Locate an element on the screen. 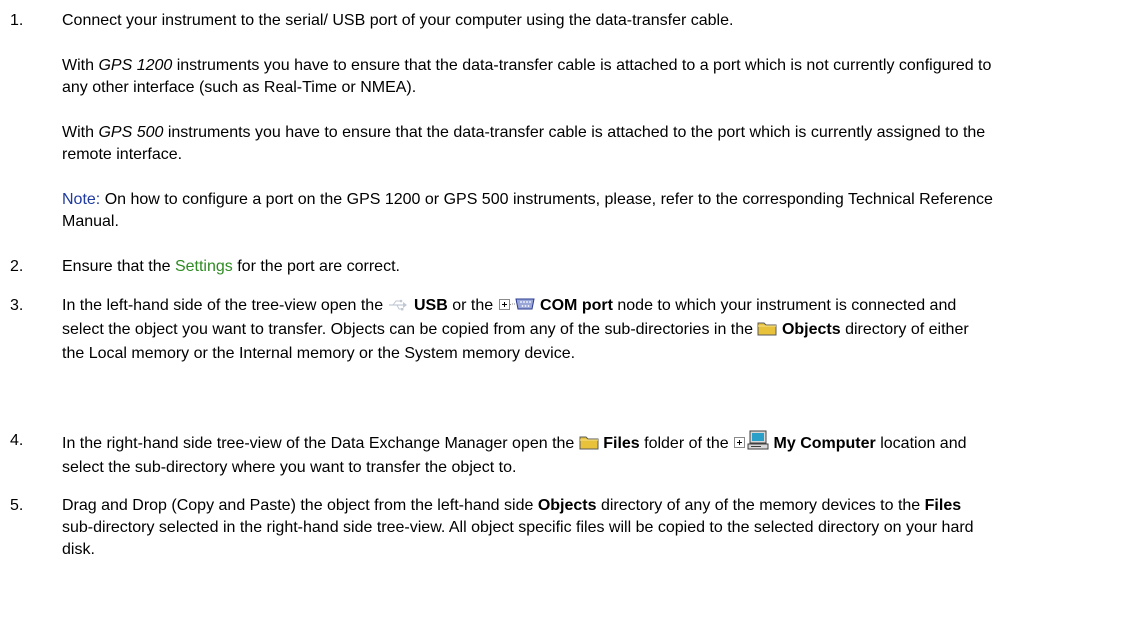  step-number: 3. is located at coordinates (17, 305).